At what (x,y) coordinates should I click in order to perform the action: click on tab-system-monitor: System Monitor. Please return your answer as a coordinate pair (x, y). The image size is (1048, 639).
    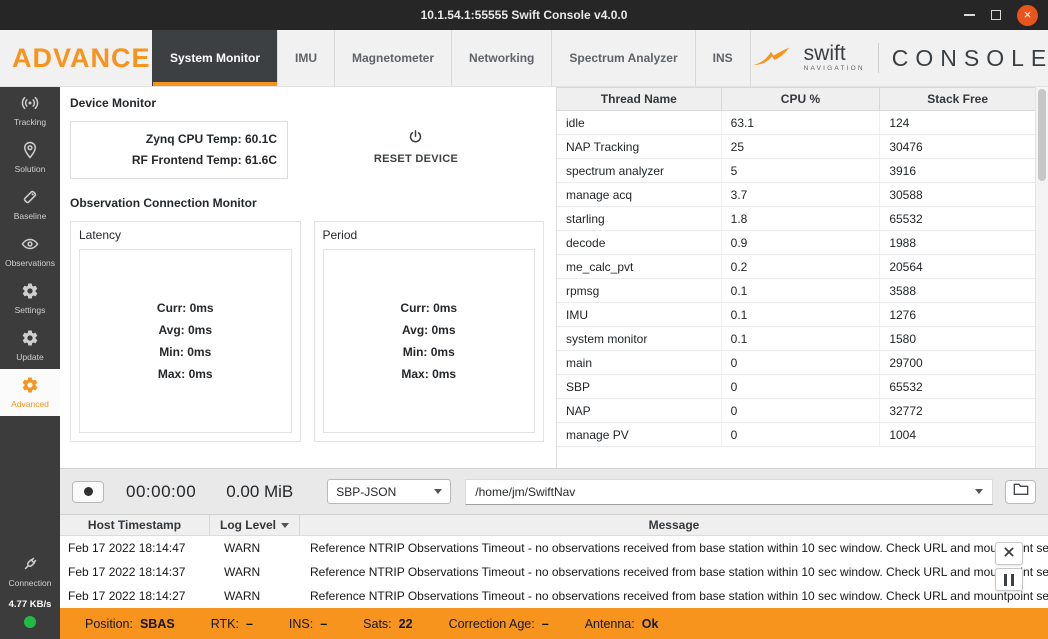
    Looking at the image, I should click on (215, 58).